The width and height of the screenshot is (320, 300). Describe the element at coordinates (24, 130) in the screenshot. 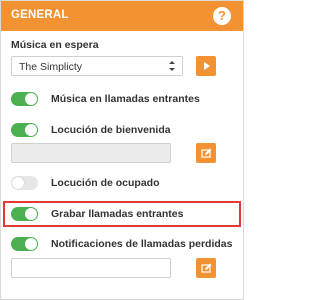

I see `toggle-welcome-message` at that location.